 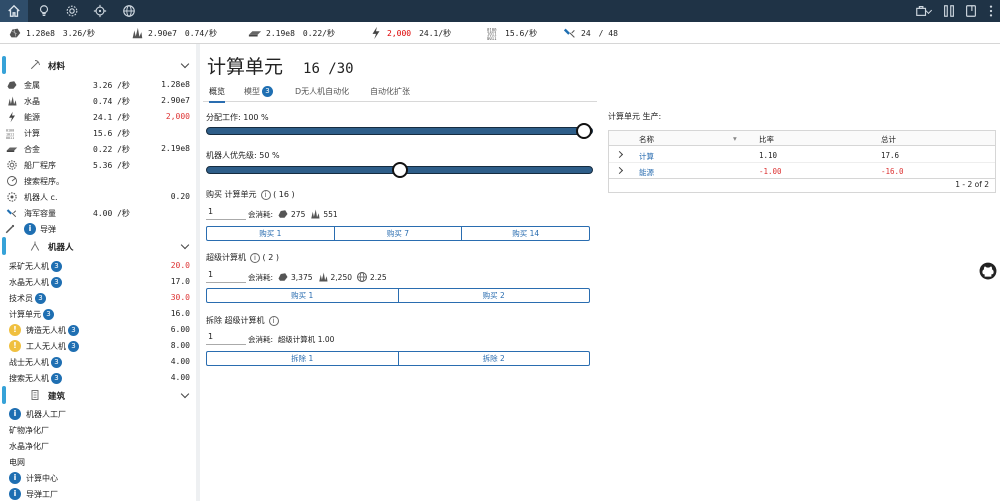 What do you see at coordinates (180, 281) in the screenshot?
I see `item-value: 17.0` at bounding box center [180, 281].